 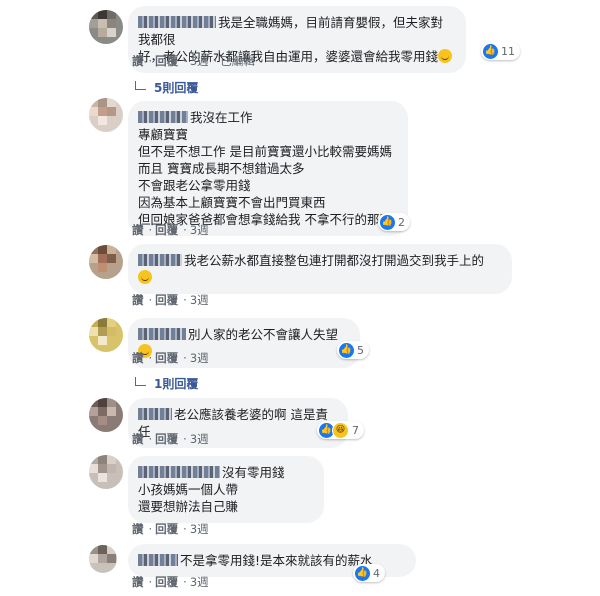 I want to click on comment-text: 別人家的老公不會讓人失望, so click(x=263, y=334).